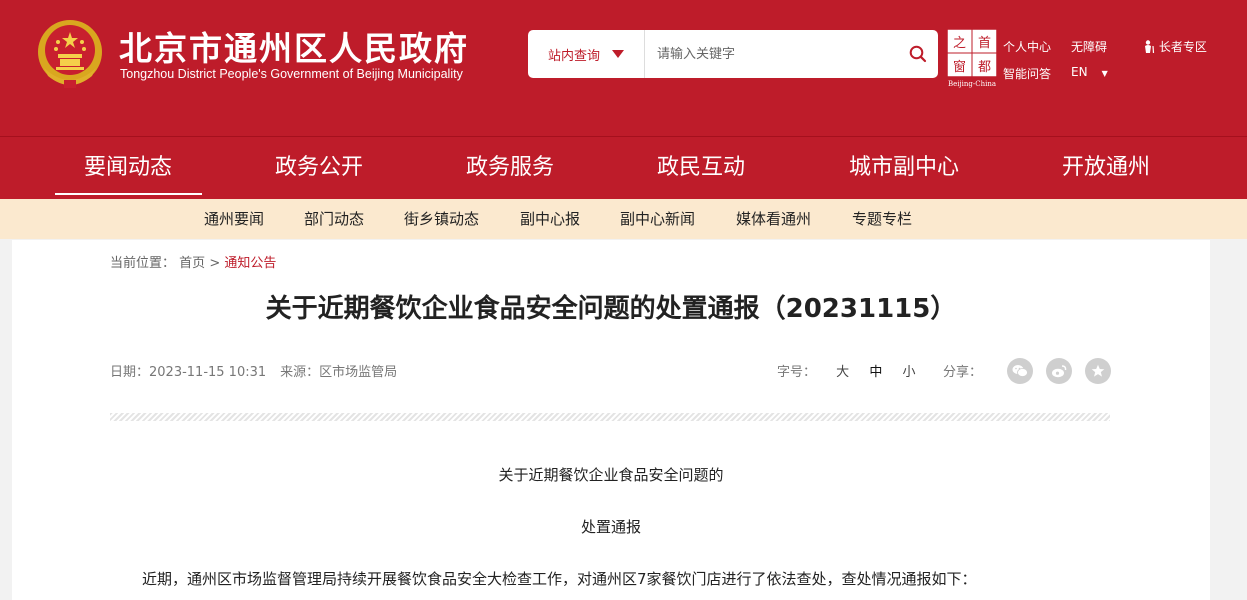 The image size is (1247, 600). I want to click on nav-item-gov-affairs-open: 政务公开, so click(319, 168).